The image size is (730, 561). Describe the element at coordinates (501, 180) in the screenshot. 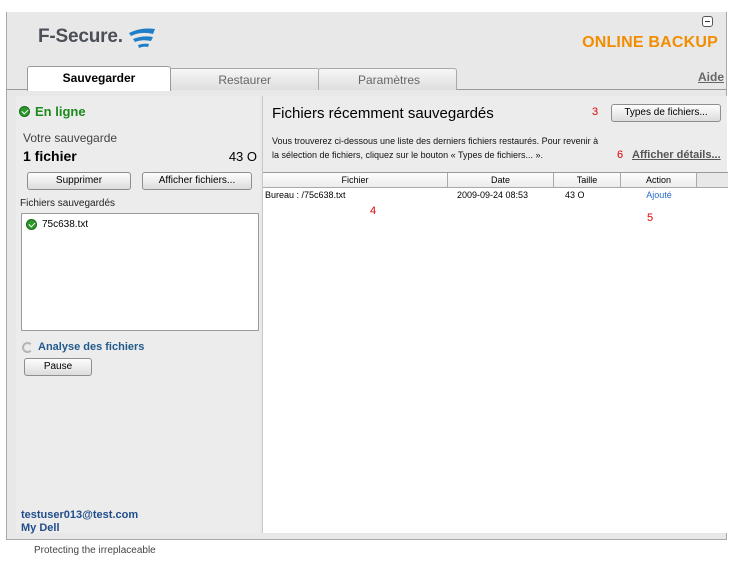

I see `column-header-date: Date` at that location.